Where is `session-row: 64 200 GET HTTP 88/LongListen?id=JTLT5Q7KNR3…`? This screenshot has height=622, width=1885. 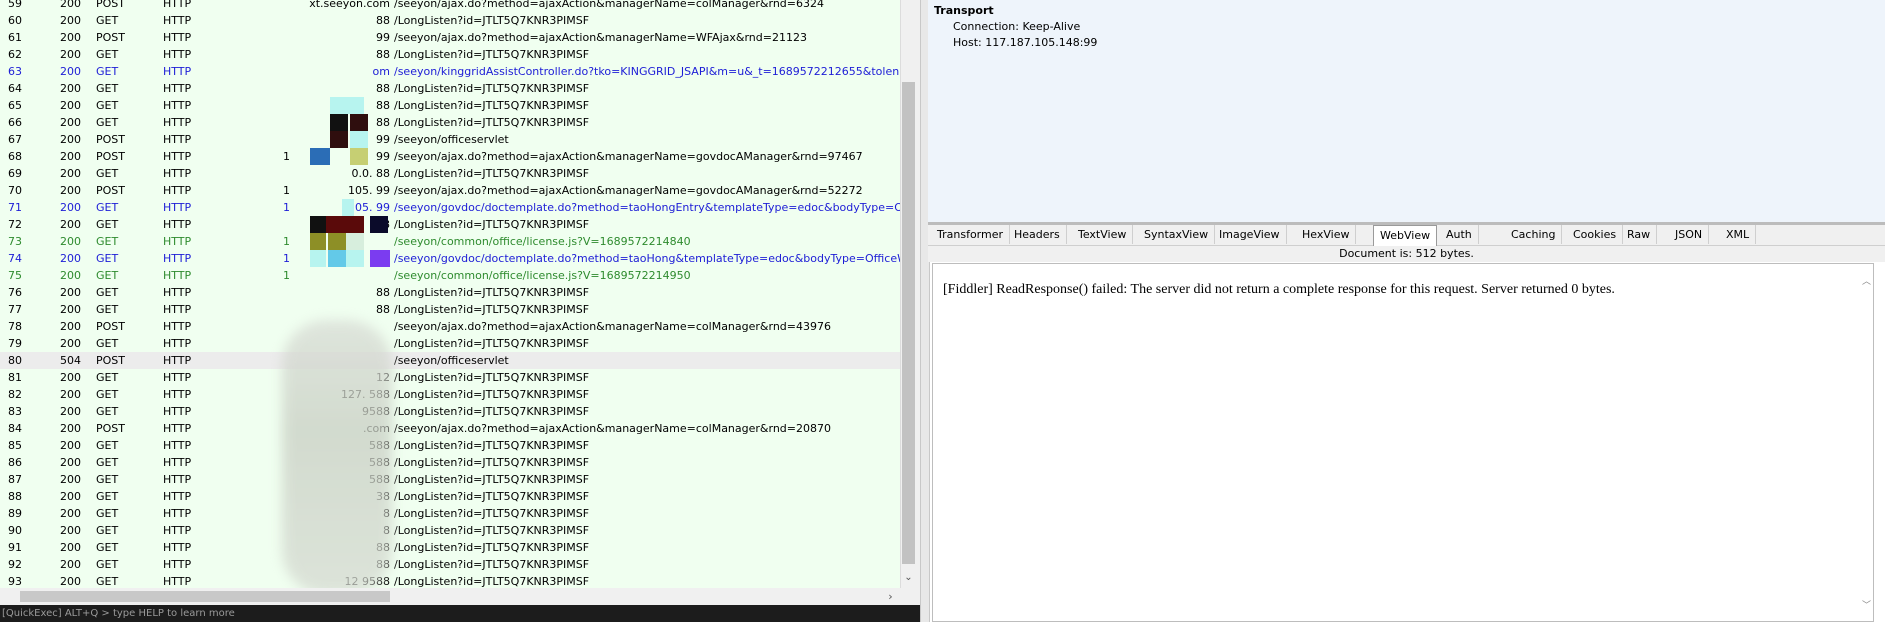 session-row: 64 200 GET HTTP 88/LongListen?id=JTLT5Q7KNR3… is located at coordinates (450, 88).